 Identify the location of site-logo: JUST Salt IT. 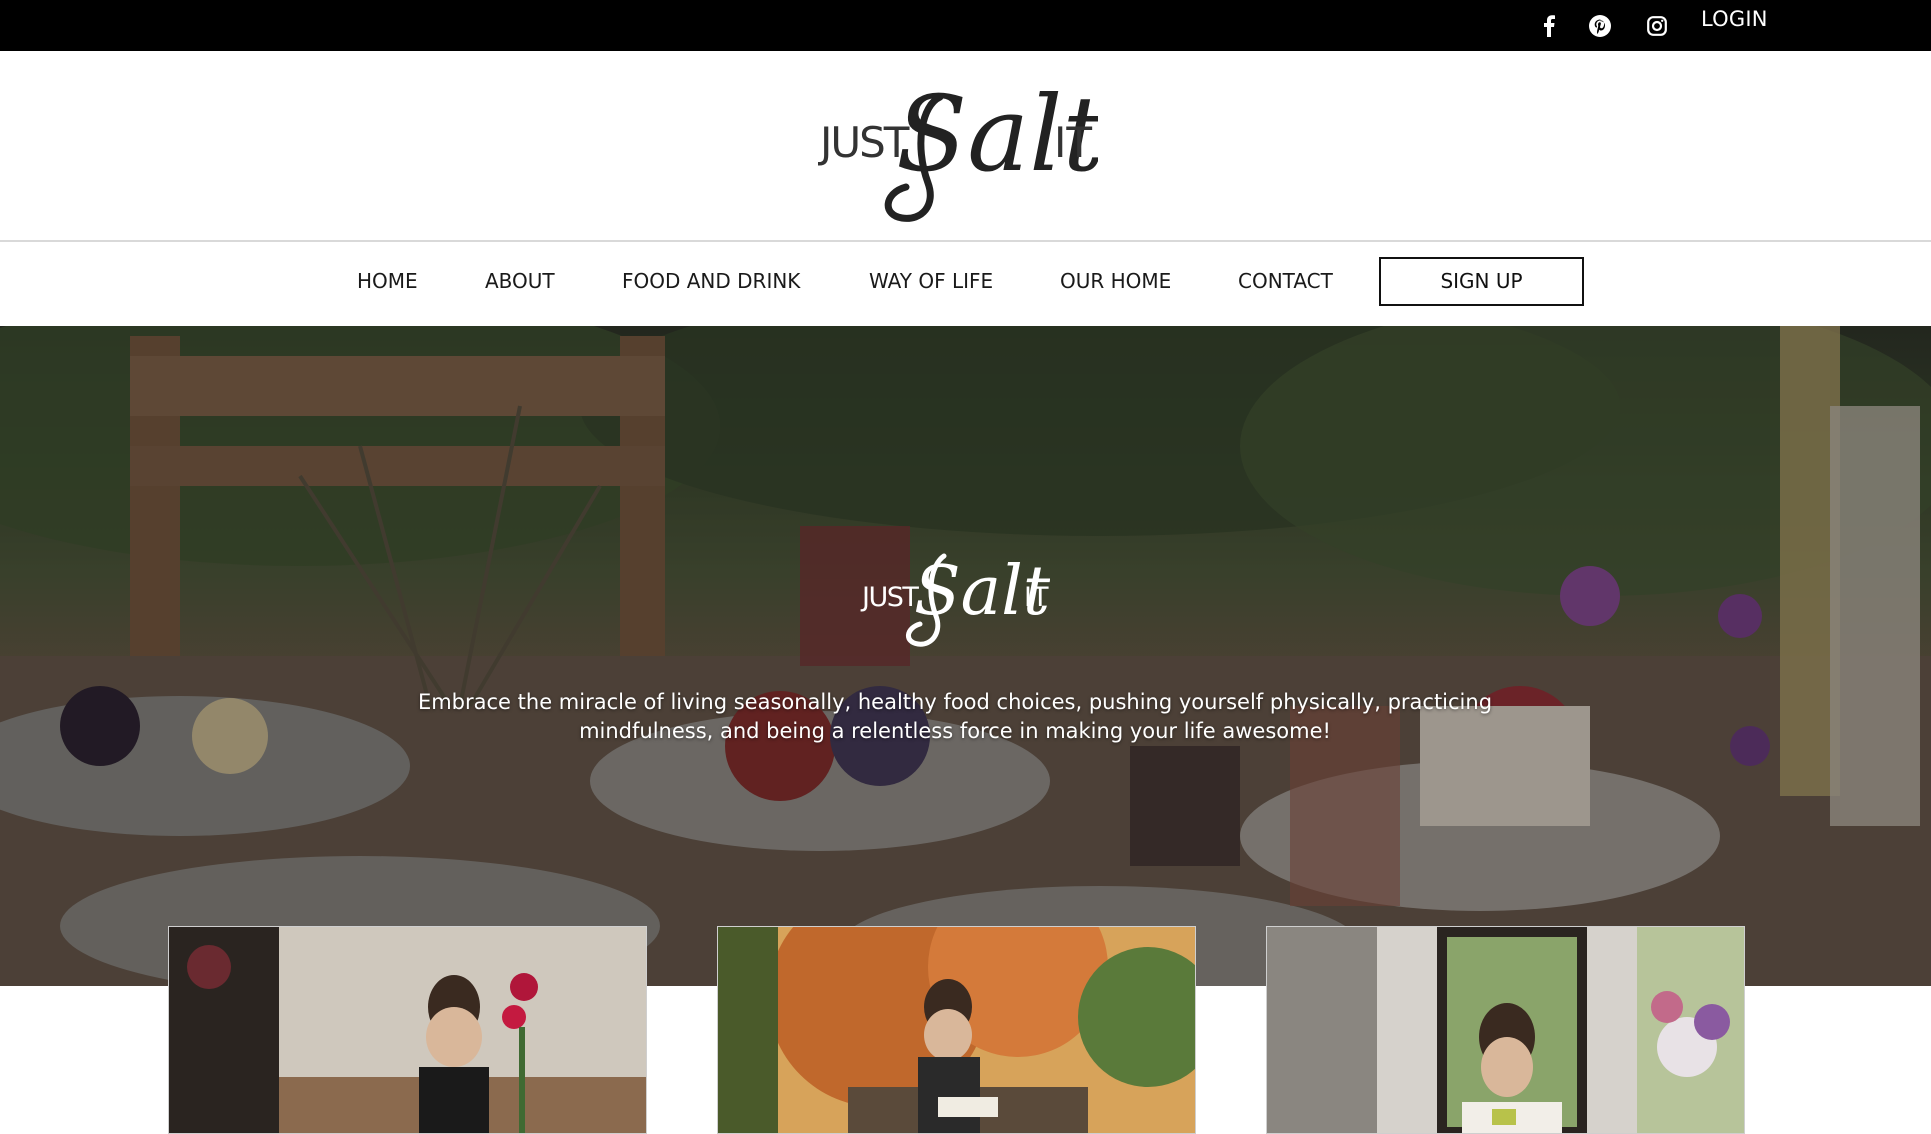
(958, 150).